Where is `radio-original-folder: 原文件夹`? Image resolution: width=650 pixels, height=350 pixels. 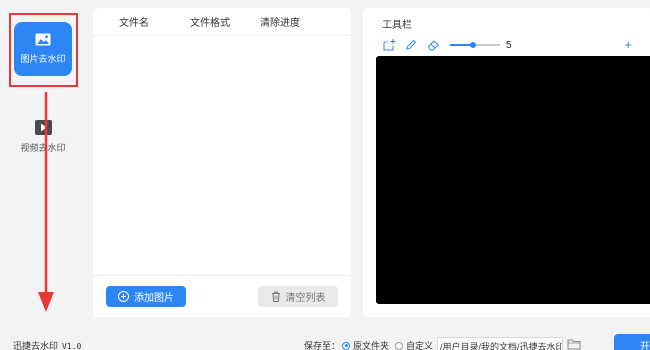 radio-original-folder: 原文件夹 is located at coordinates (365, 344).